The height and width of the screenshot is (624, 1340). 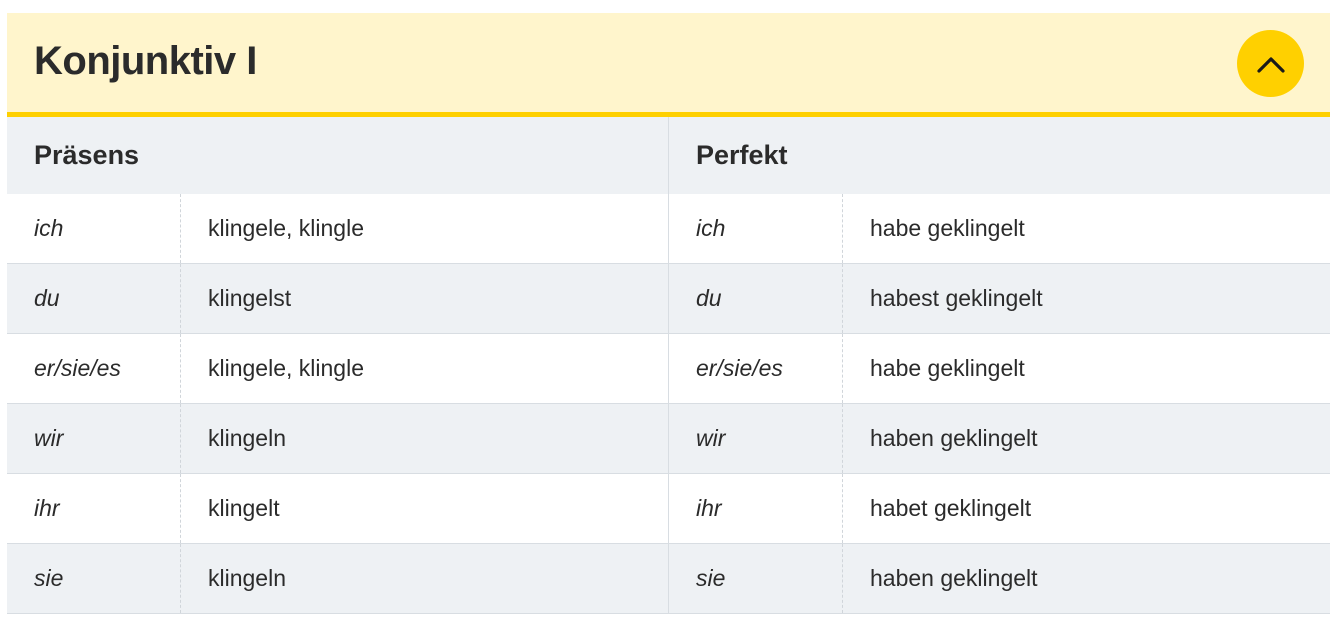 I want to click on collapse-button, so click(x=1270, y=63).